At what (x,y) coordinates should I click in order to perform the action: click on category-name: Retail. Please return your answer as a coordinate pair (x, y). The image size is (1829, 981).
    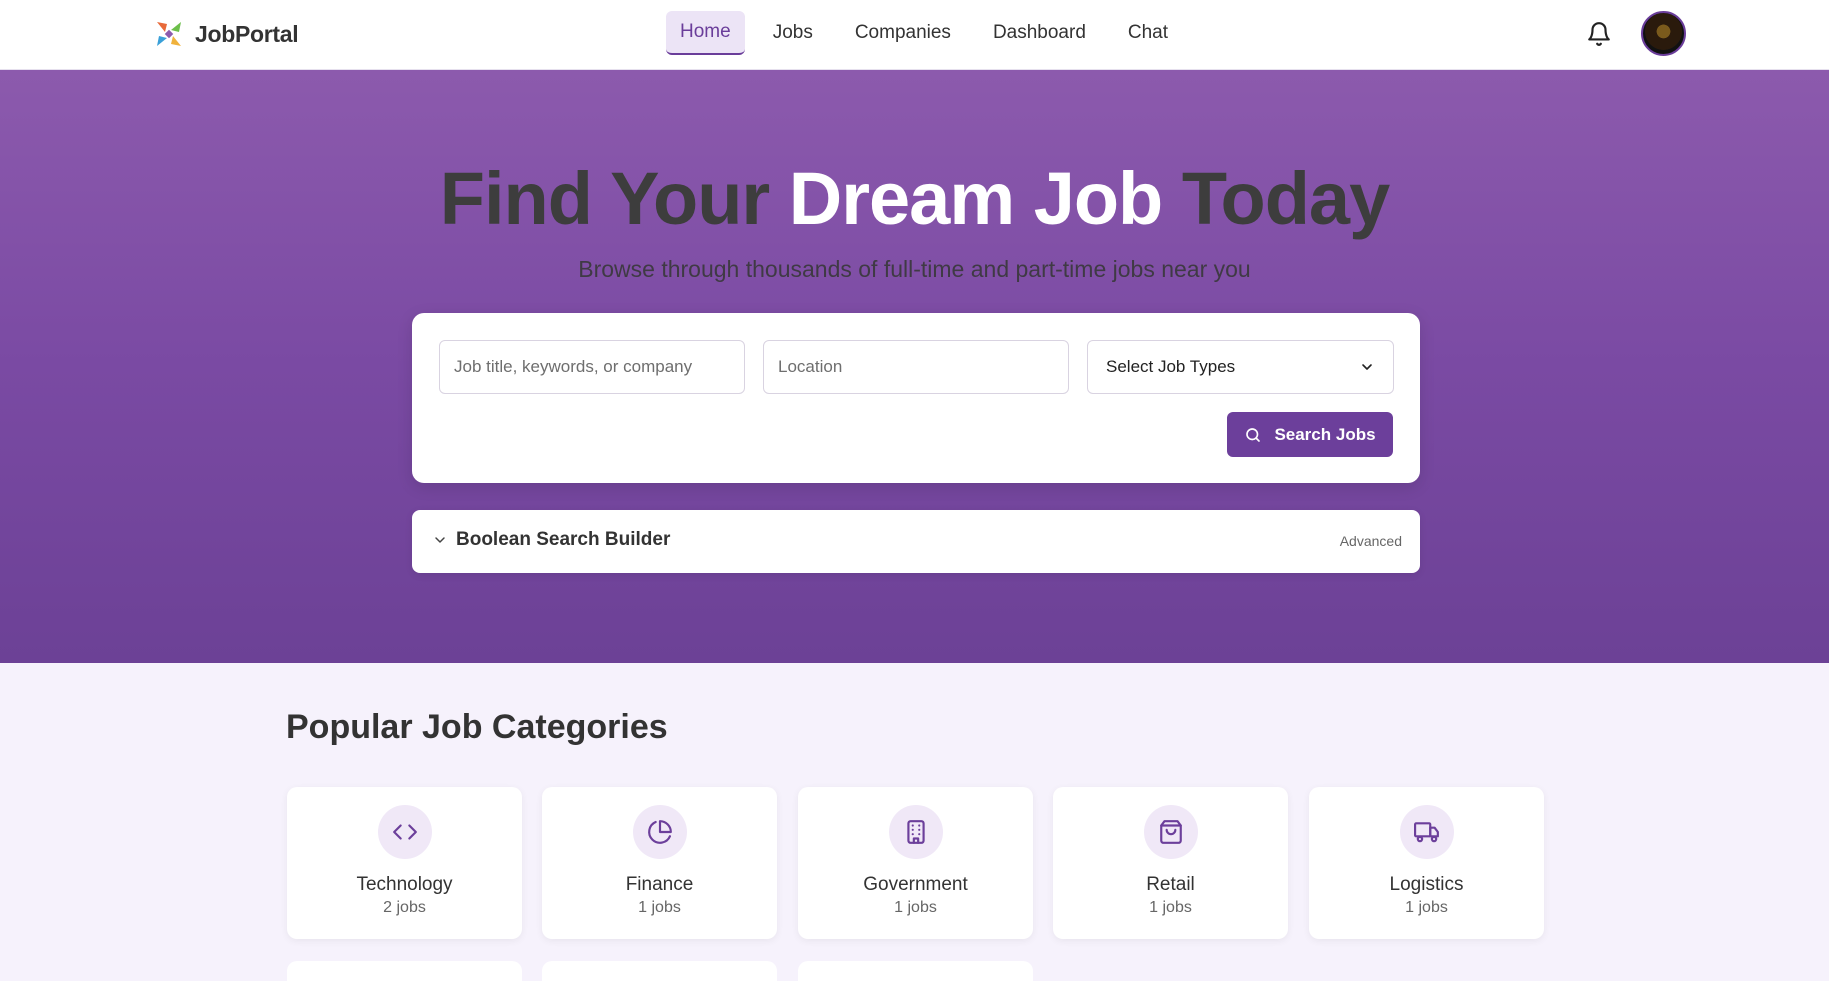
    Looking at the image, I should click on (1170, 884).